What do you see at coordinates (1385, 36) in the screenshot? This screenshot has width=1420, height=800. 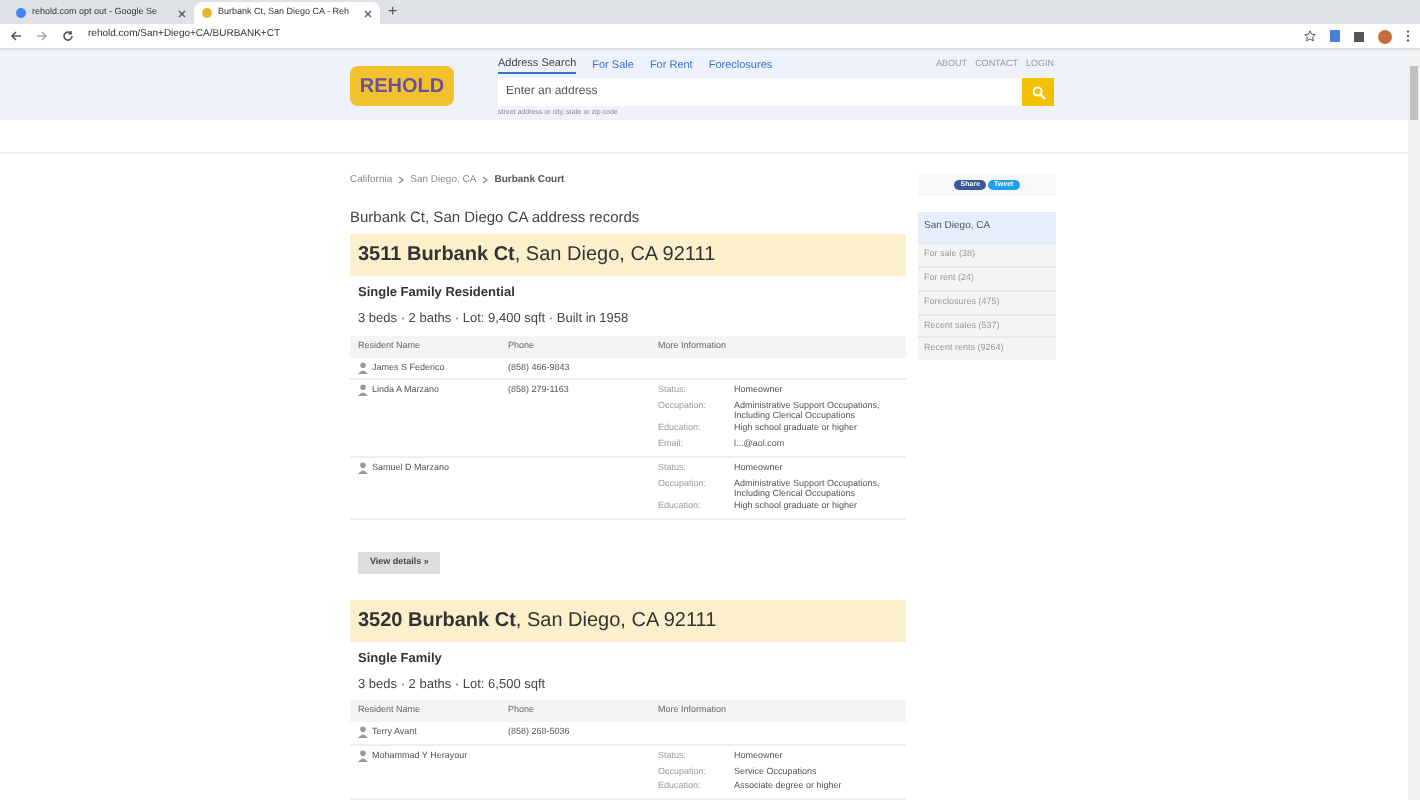 I see `avatar-icon` at bounding box center [1385, 36].